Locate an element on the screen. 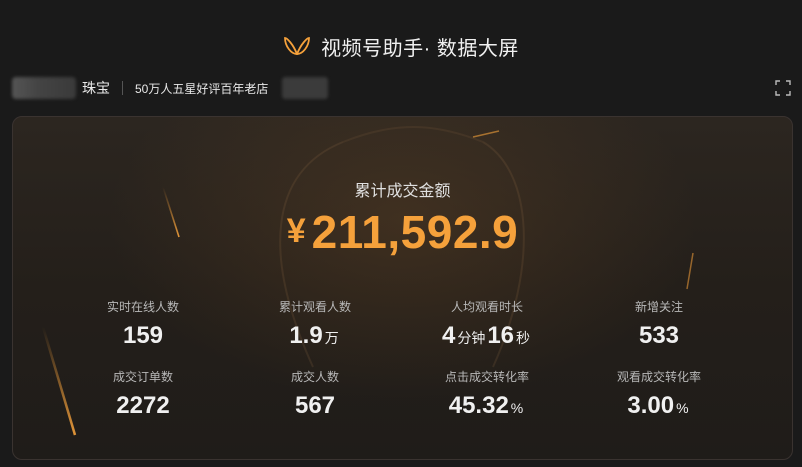 This screenshot has width=802, height=467. shop-avatar-blurred is located at coordinates (44, 88).